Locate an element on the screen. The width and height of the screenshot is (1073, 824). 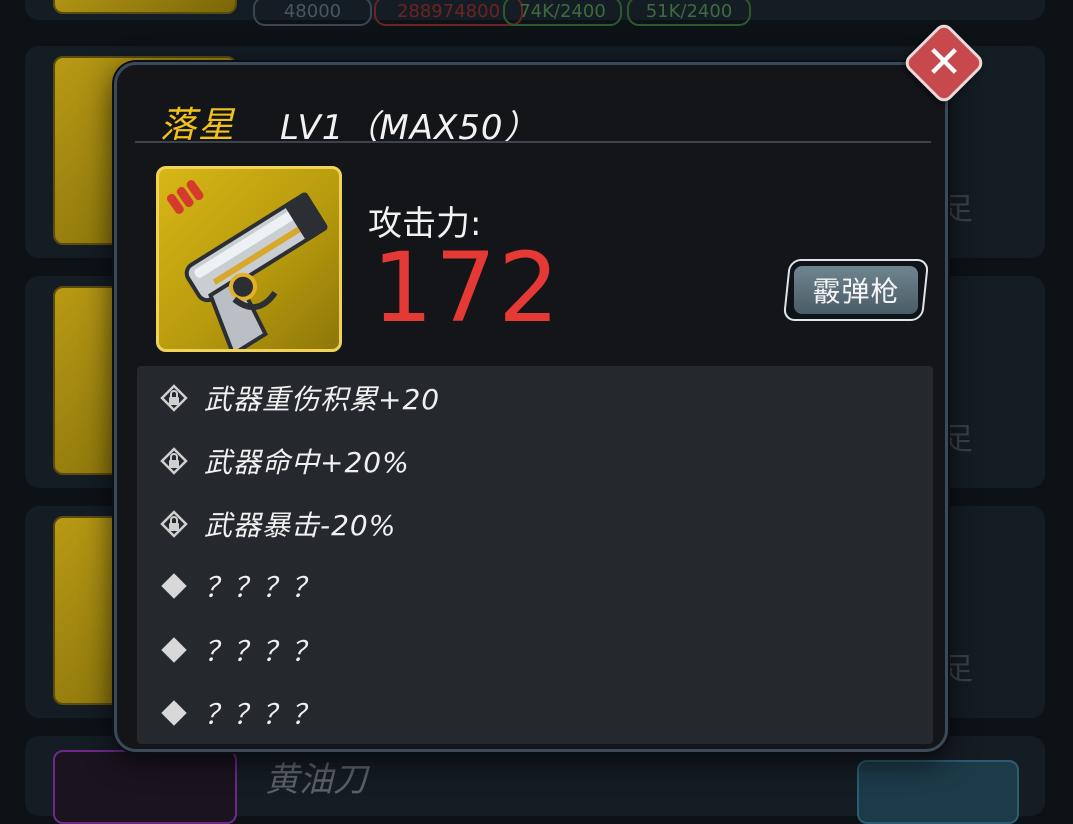
weapon-type-badge: 霰弹枪 is located at coordinates (856, 290).